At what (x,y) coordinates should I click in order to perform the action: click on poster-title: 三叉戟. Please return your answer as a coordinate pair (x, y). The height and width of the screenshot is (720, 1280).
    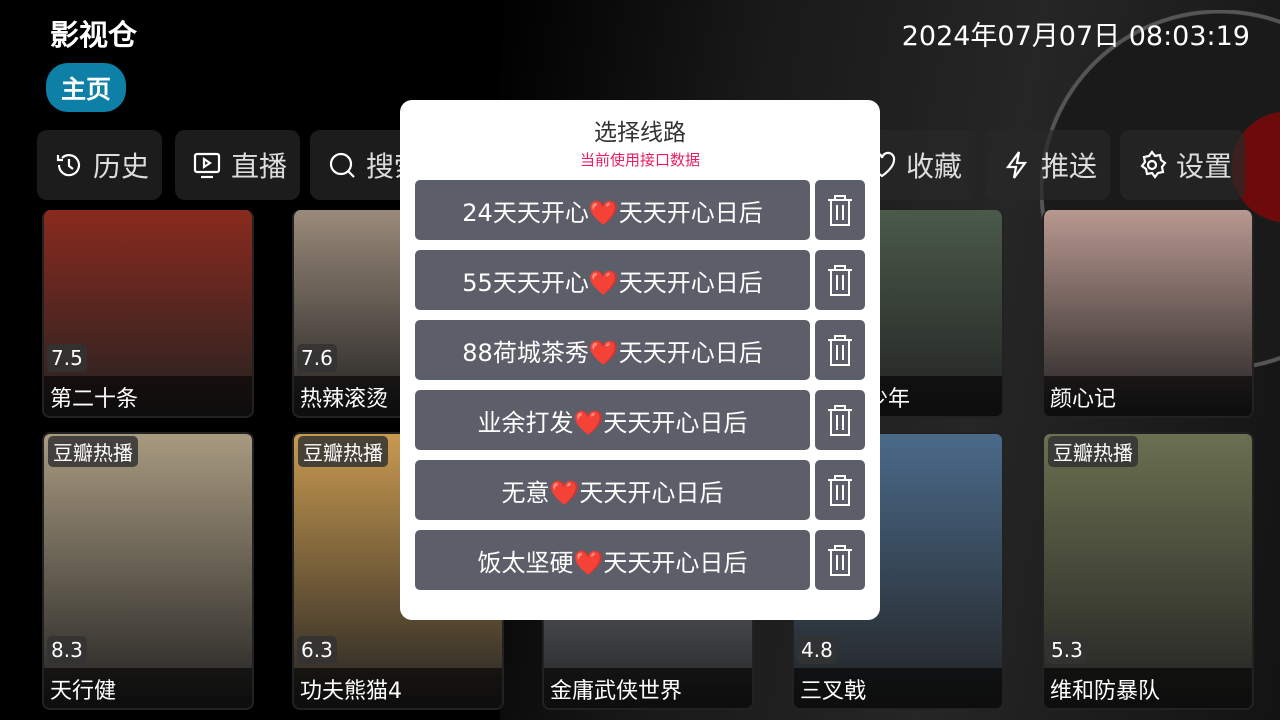
    Looking at the image, I should click on (898, 688).